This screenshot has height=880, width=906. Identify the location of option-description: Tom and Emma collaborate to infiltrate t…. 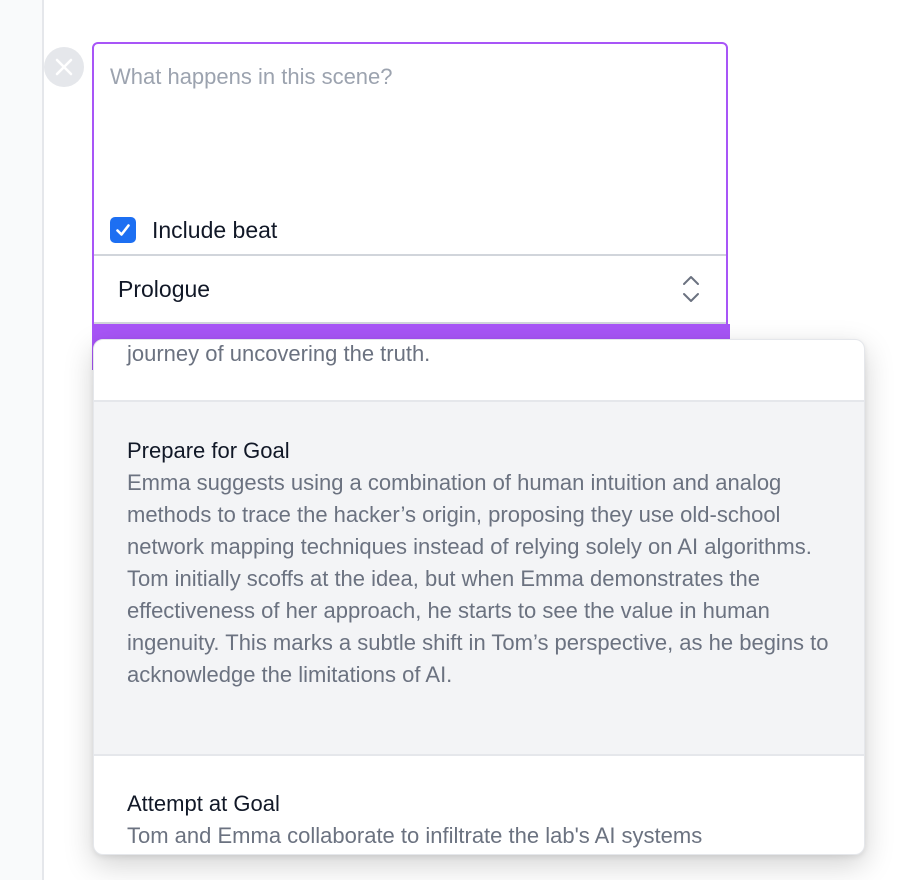
(415, 835).